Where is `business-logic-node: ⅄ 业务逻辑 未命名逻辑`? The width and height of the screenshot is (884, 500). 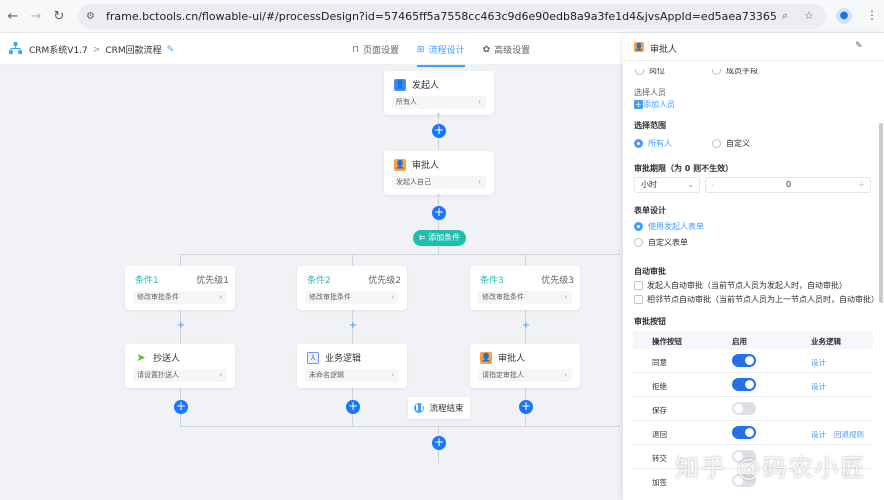
business-logic-node: ⅄ 业务逻辑 未命名逻辑 is located at coordinates (352, 366).